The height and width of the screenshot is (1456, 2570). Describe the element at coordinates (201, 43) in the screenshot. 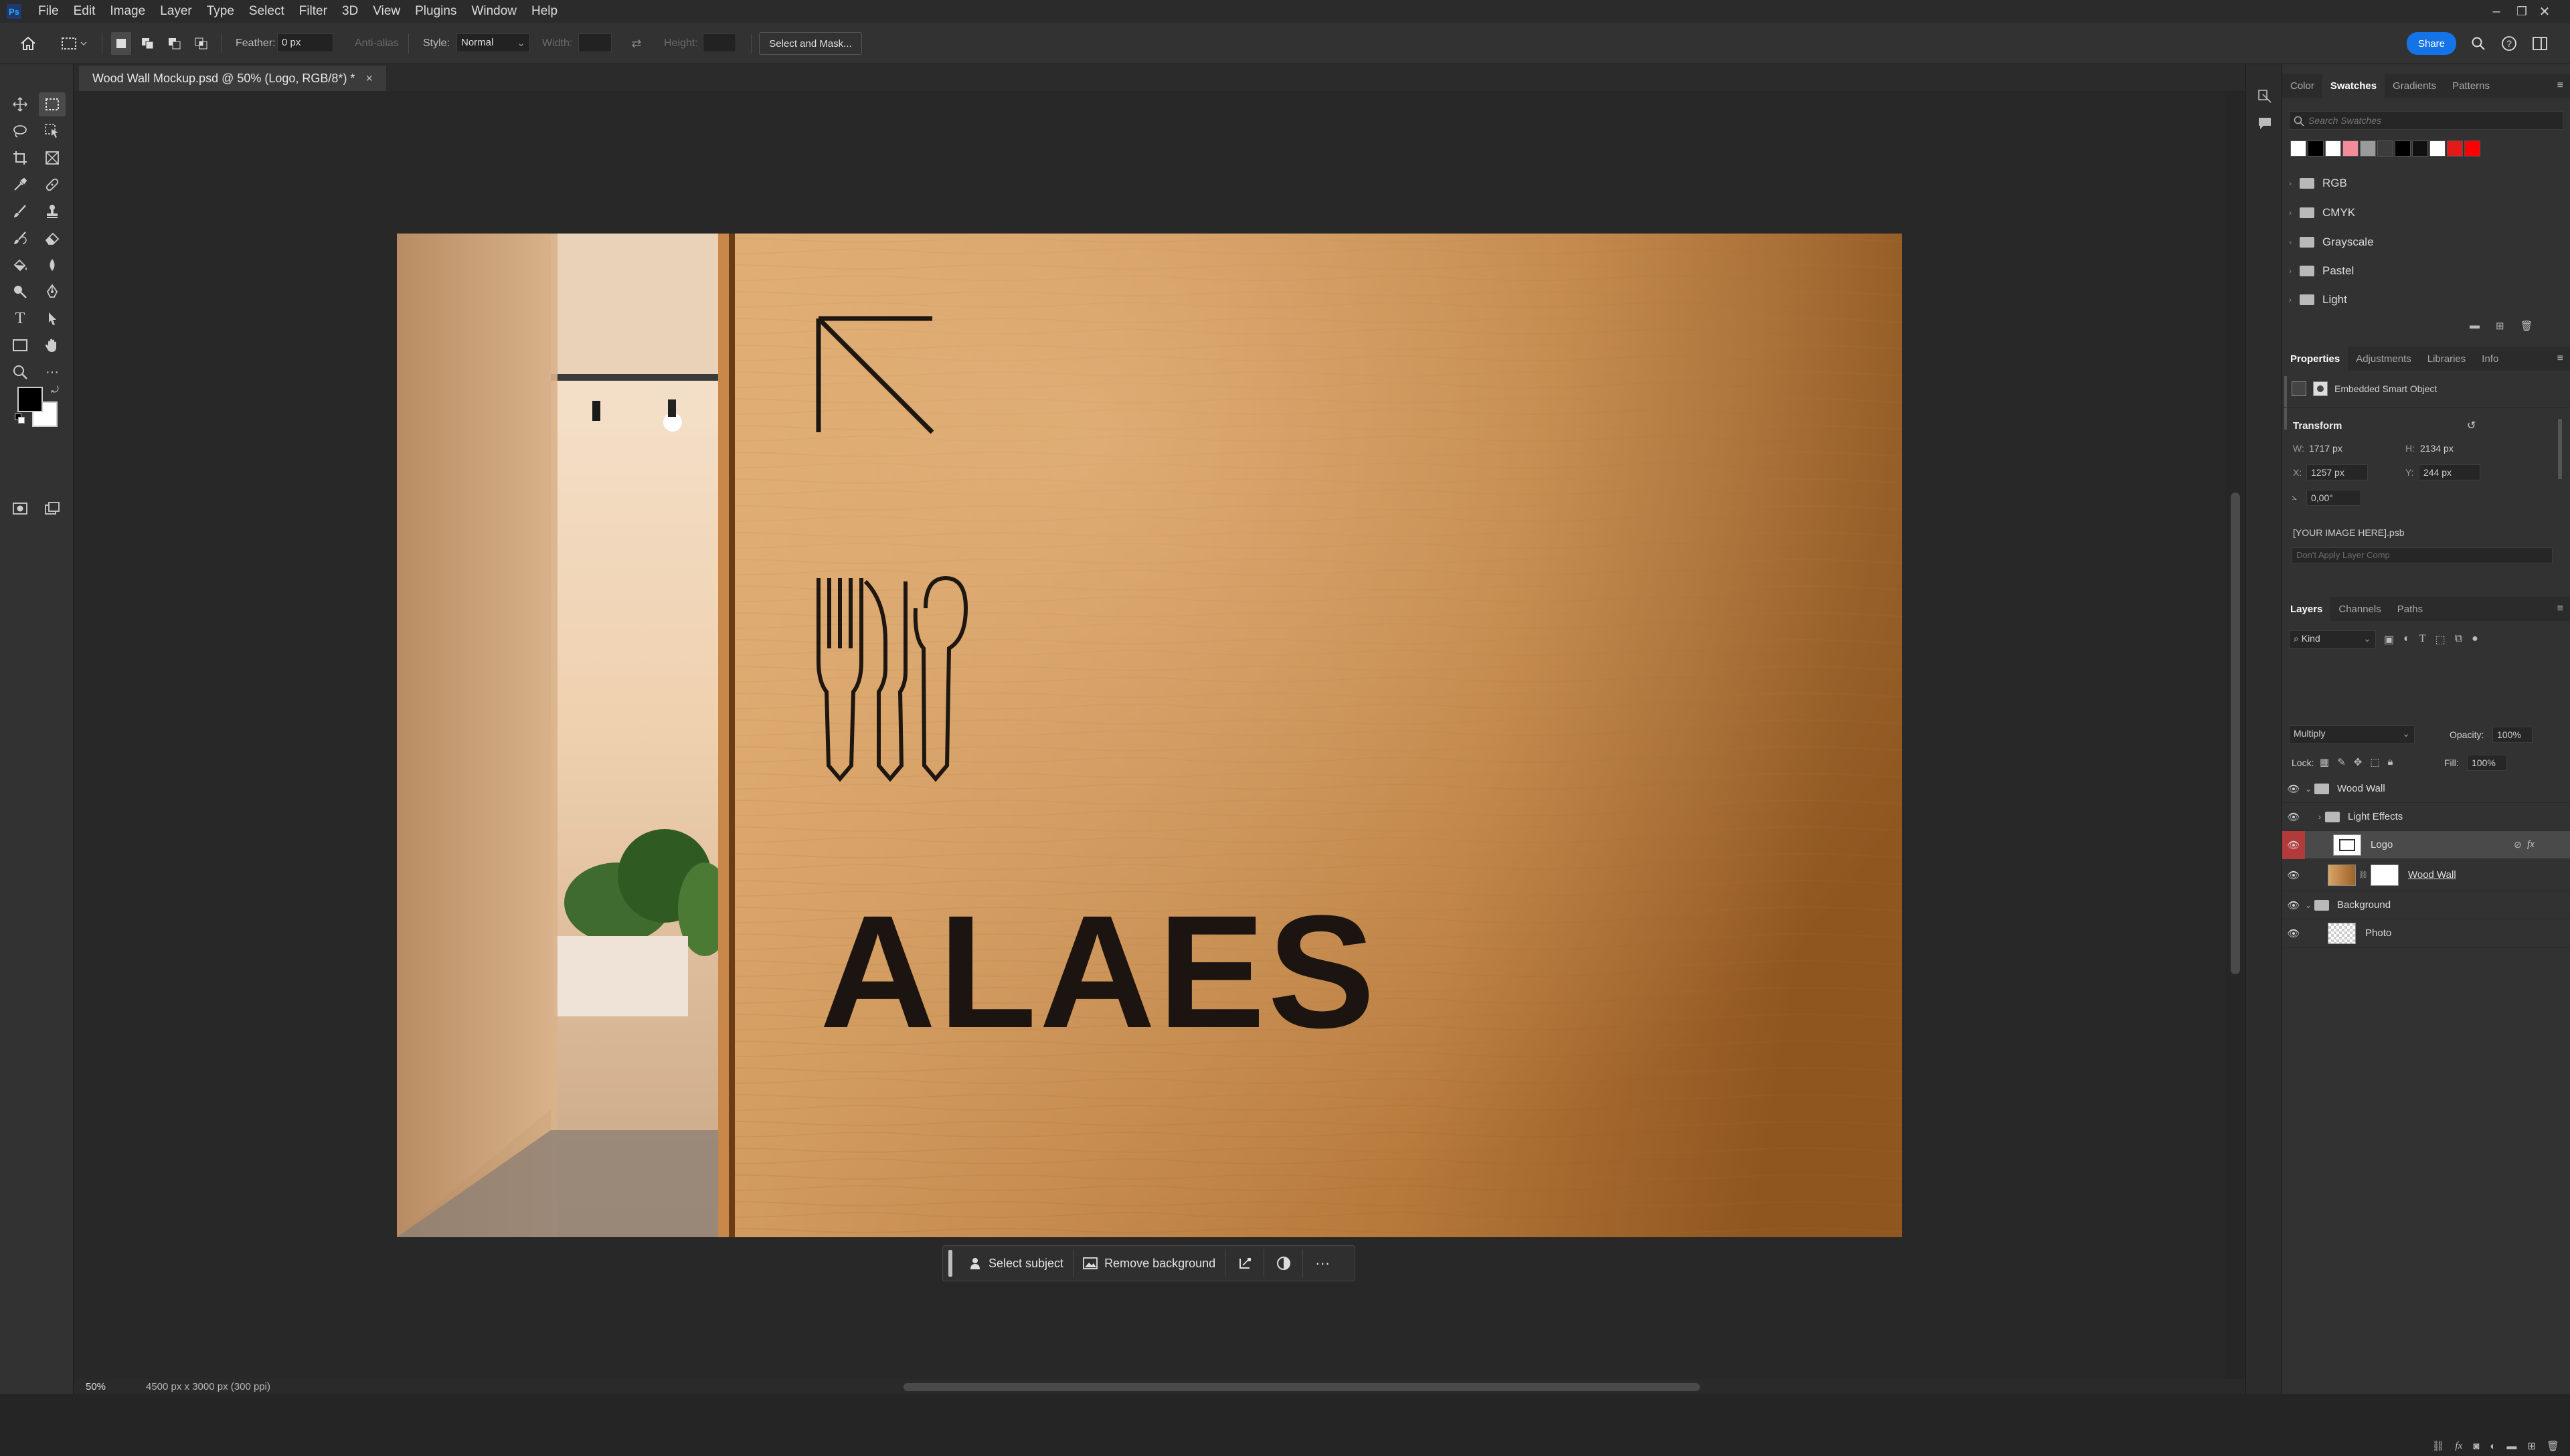

I see `intersect-selection-icon` at that location.